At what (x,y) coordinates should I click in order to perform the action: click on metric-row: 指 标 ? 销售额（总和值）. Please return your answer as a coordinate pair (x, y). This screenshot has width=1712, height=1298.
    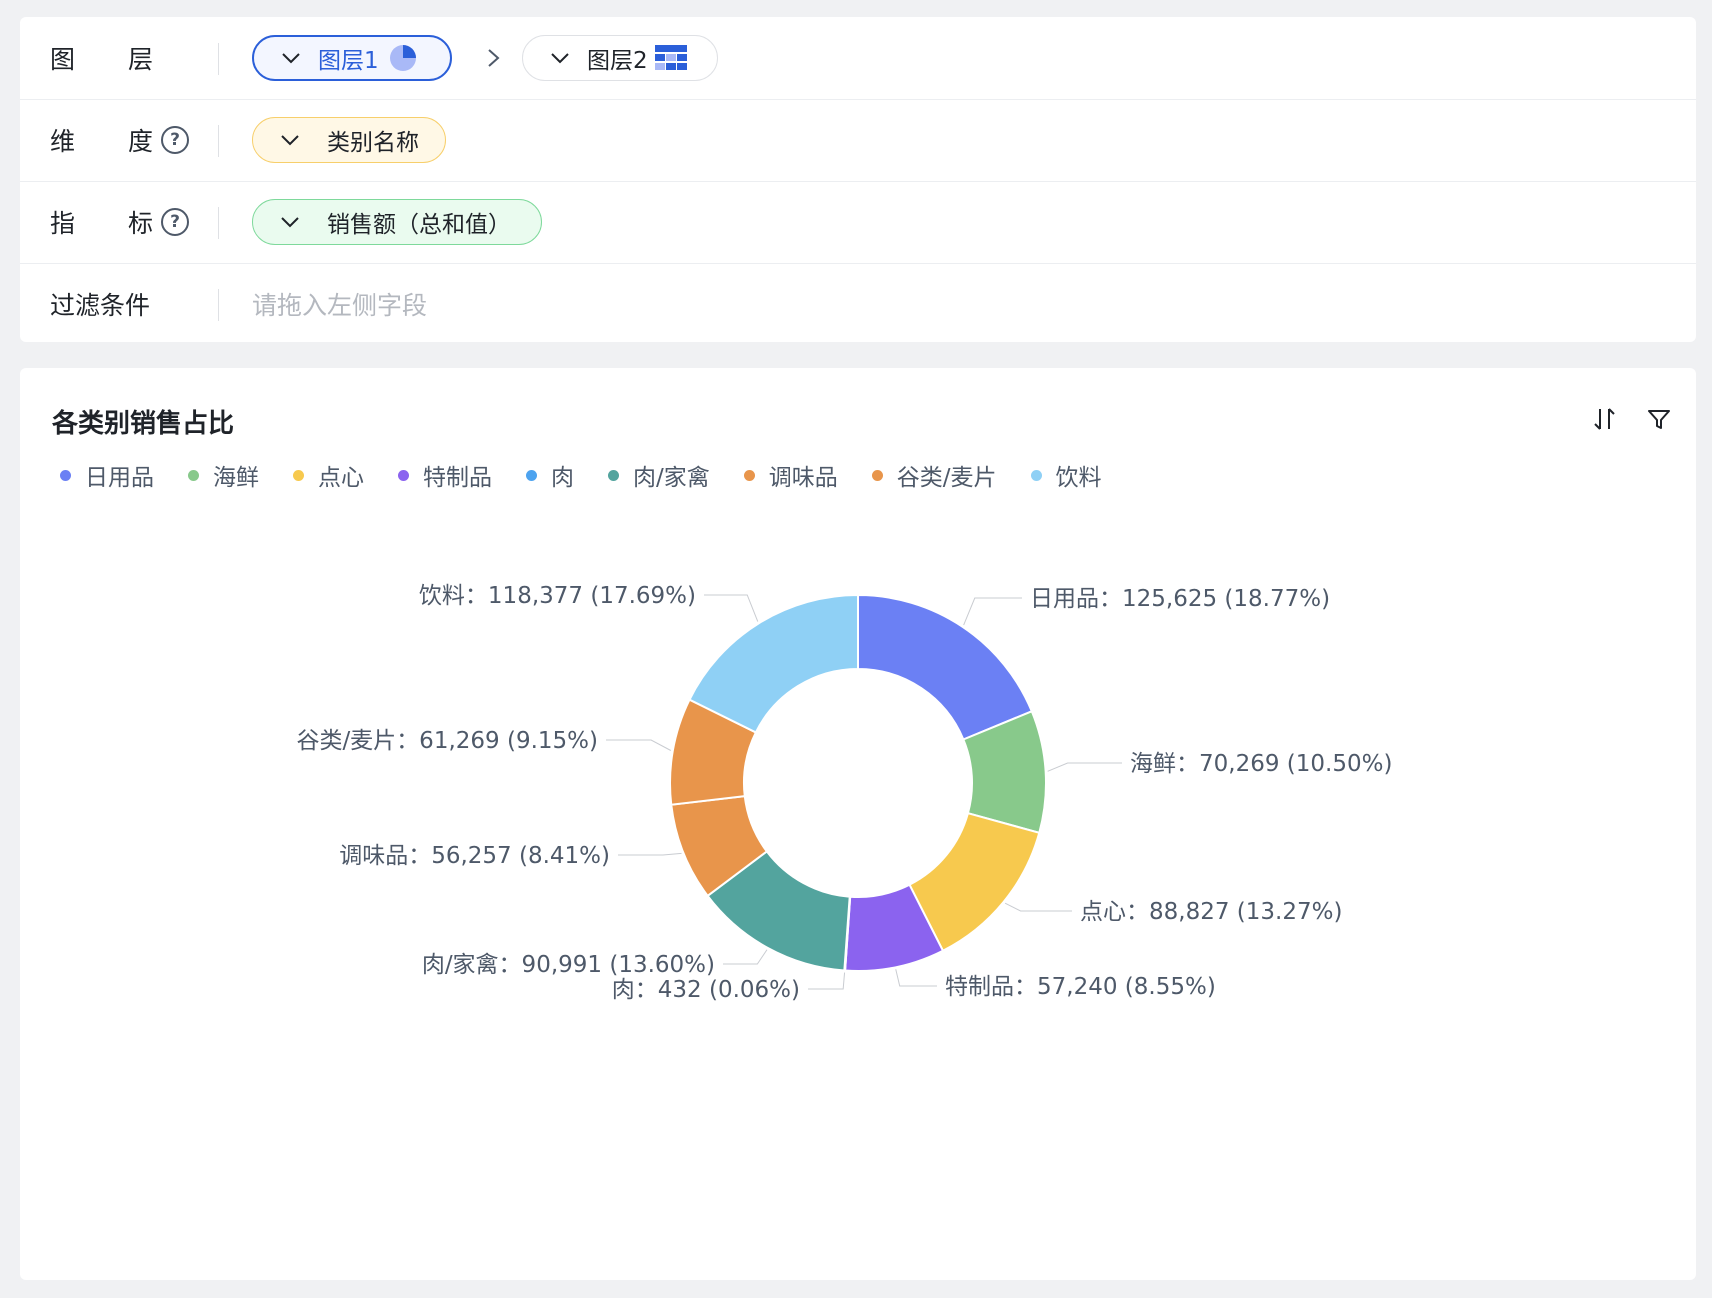
    Looking at the image, I should click on (858, 222).